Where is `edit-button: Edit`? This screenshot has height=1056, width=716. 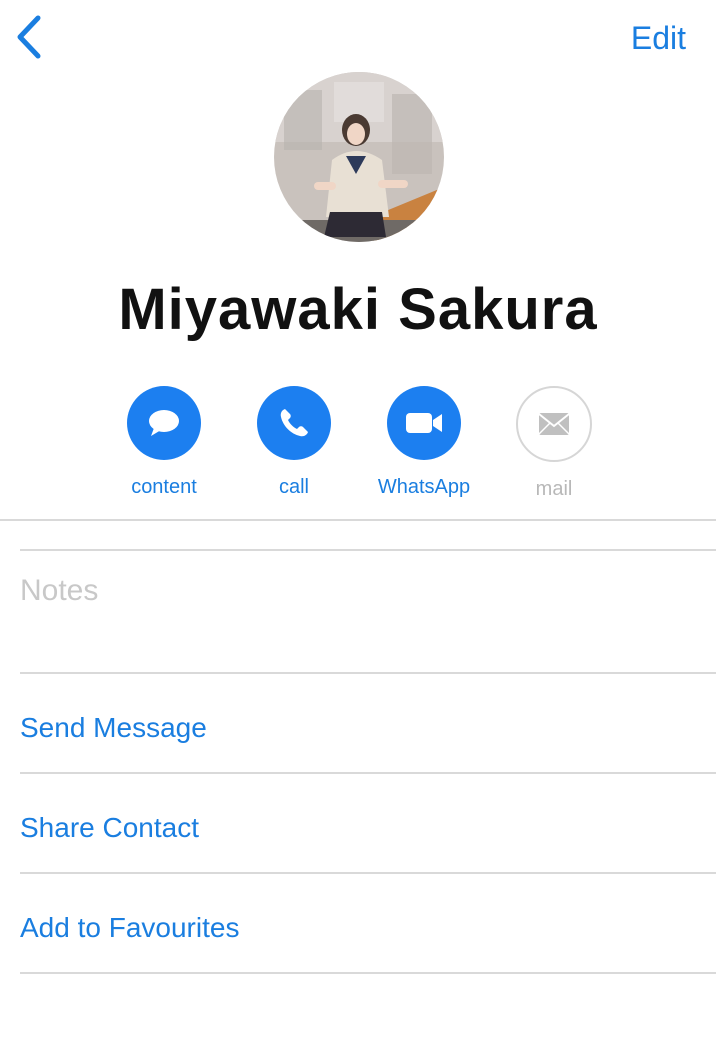 edit-button: Edit is located at coordinates (658, 38).